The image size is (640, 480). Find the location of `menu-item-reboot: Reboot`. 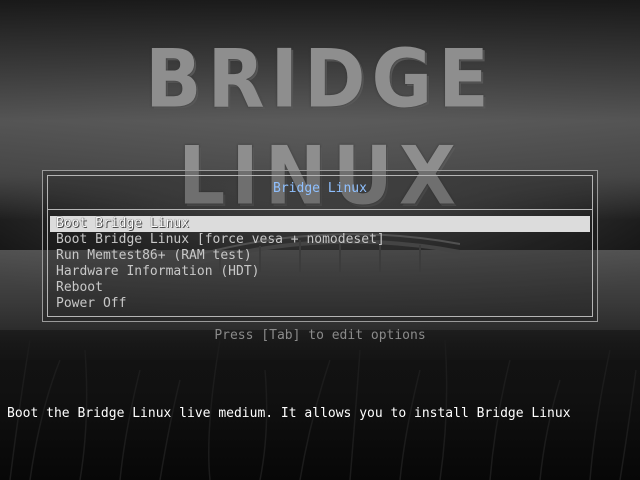

menu-item-reboot: Reboot is located at coordinates (320, 288).